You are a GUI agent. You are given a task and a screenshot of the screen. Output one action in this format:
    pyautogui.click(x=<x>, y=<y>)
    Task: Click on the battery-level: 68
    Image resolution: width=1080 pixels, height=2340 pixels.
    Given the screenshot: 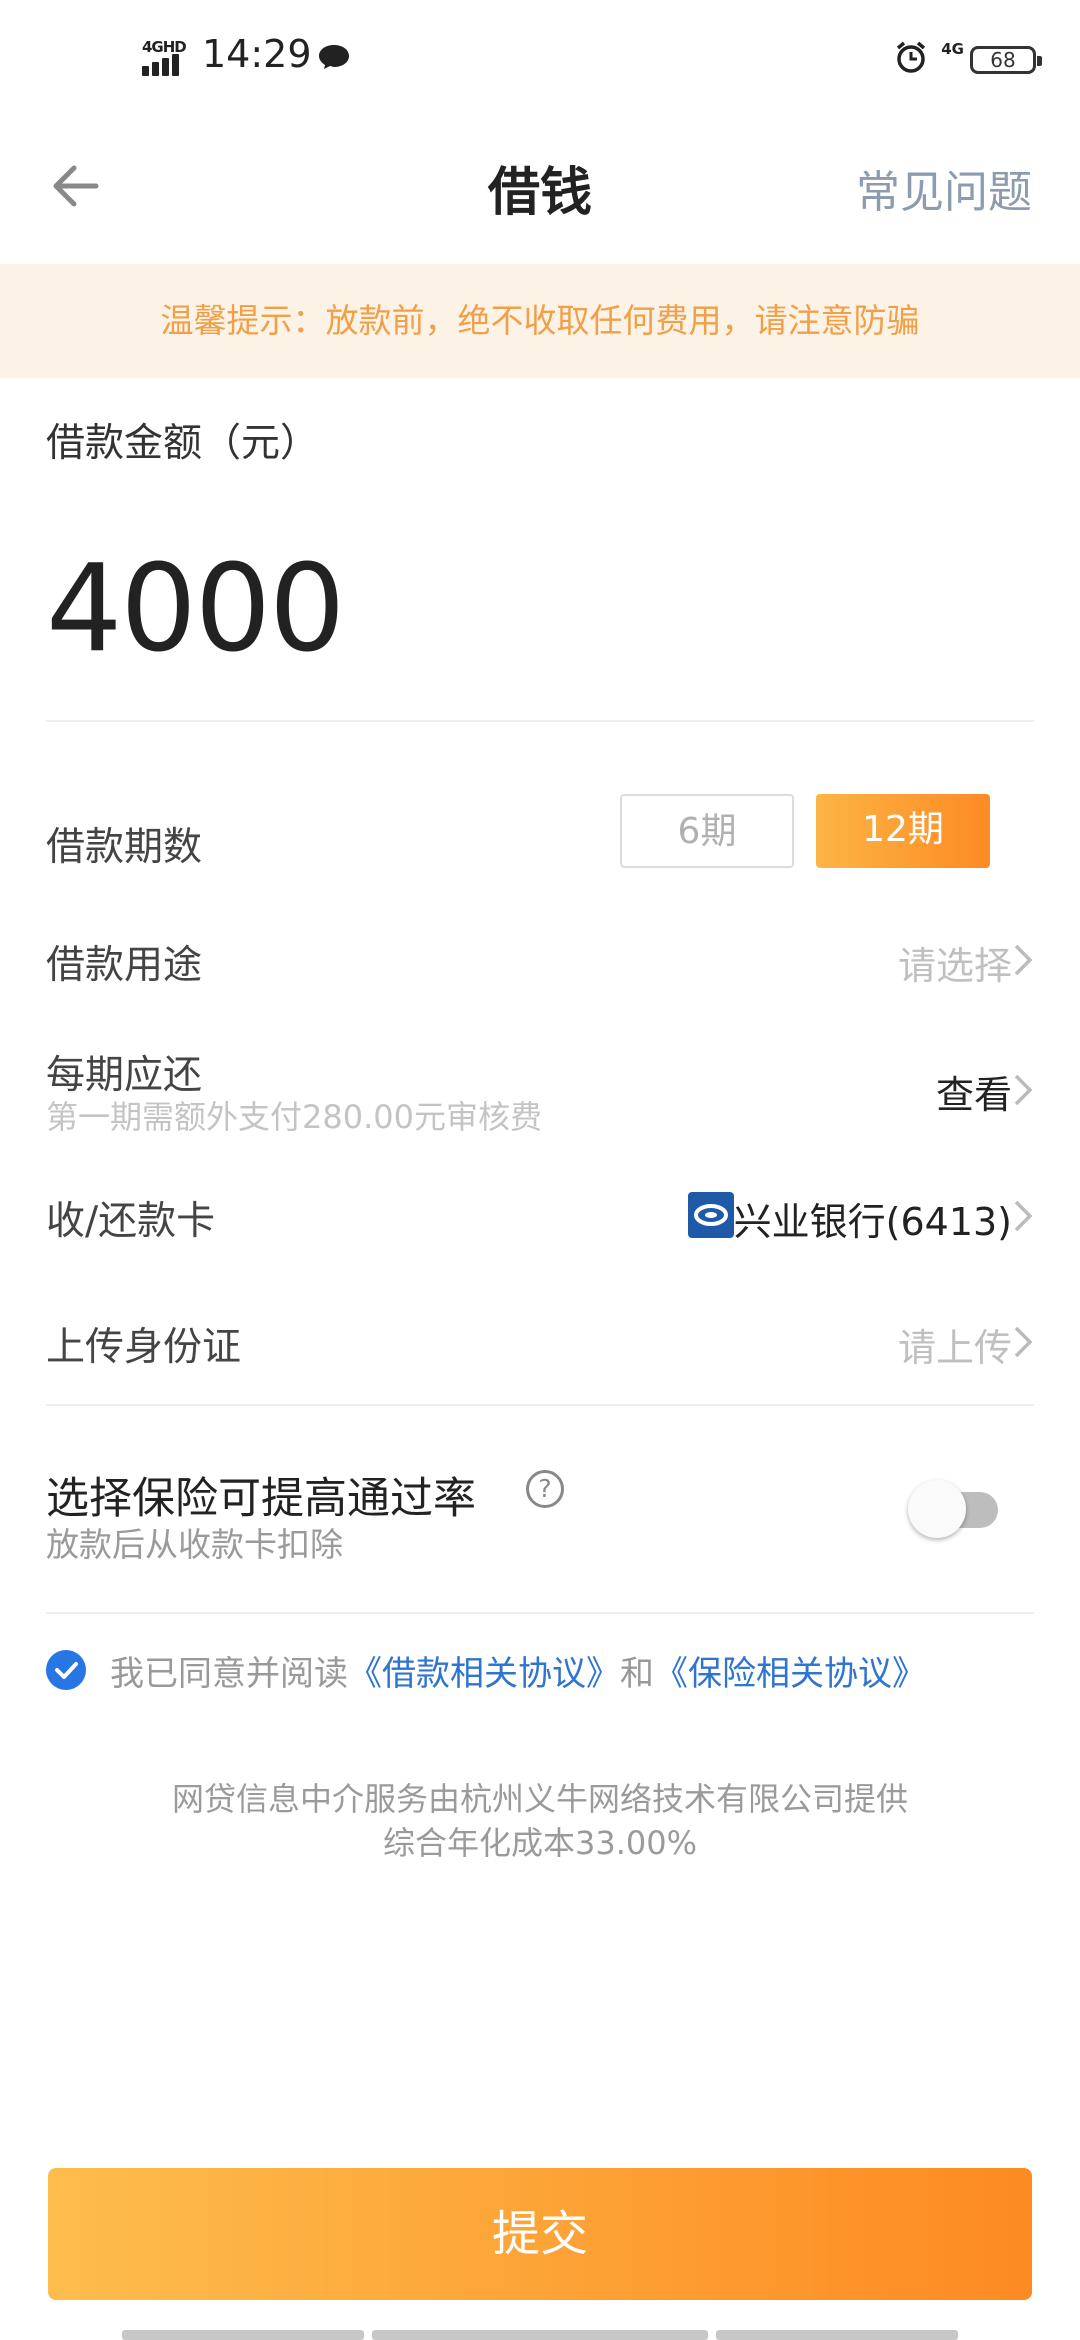 What is the action you would take?
    pyautogui.click(x=1003, y=60)
    